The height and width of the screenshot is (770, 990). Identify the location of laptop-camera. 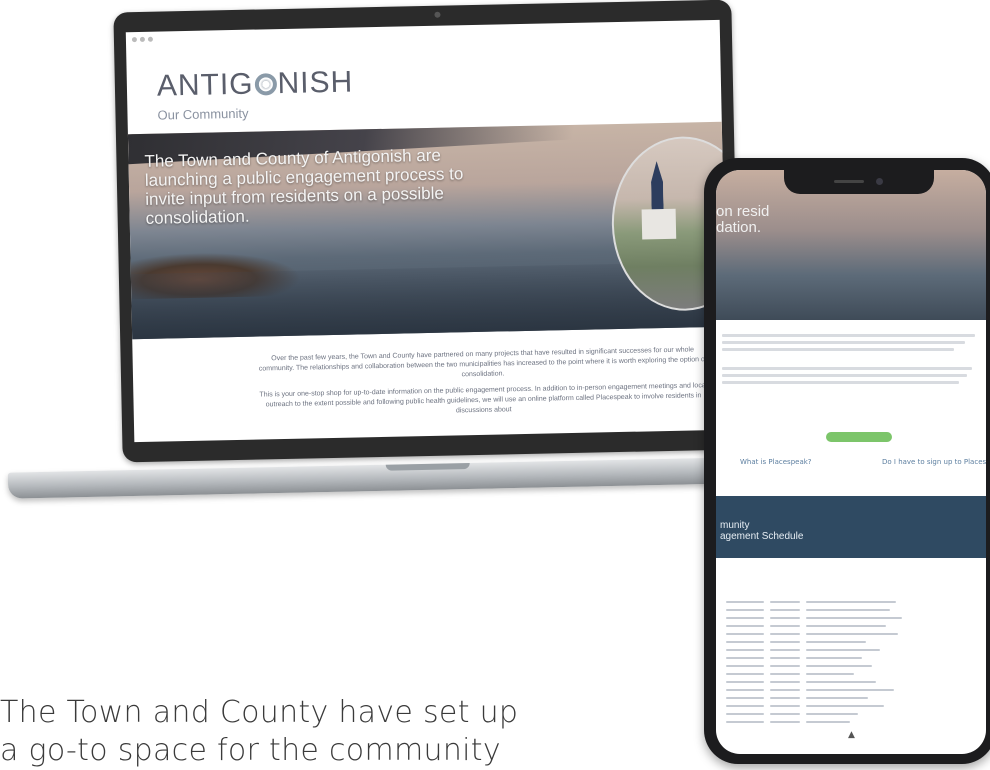
(437, 14).